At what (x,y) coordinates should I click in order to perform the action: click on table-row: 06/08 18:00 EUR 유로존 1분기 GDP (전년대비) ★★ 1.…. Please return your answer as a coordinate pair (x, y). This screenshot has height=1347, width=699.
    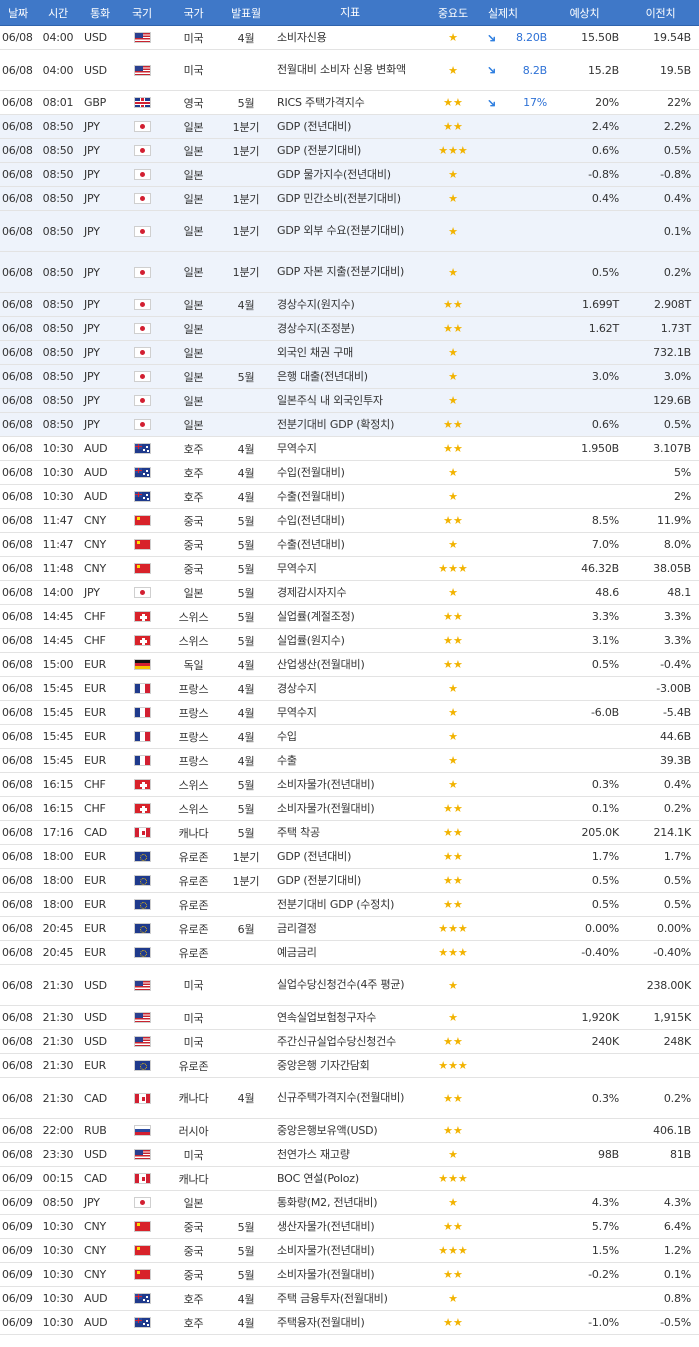
    Looking at the image, I should click on (349, 857).